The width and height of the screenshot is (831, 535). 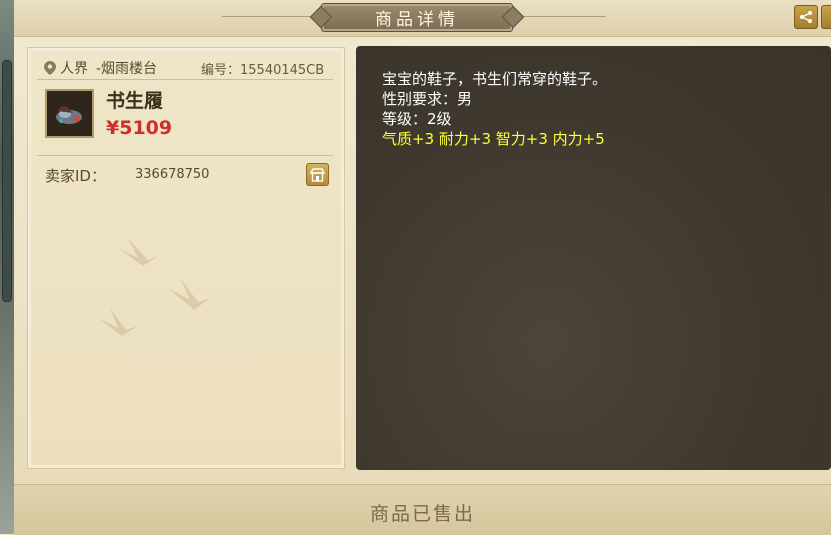 What do you see at coordinates (563, 16) in the screenshot?
I see `header-divider-right` at bounding box center [563, 16].